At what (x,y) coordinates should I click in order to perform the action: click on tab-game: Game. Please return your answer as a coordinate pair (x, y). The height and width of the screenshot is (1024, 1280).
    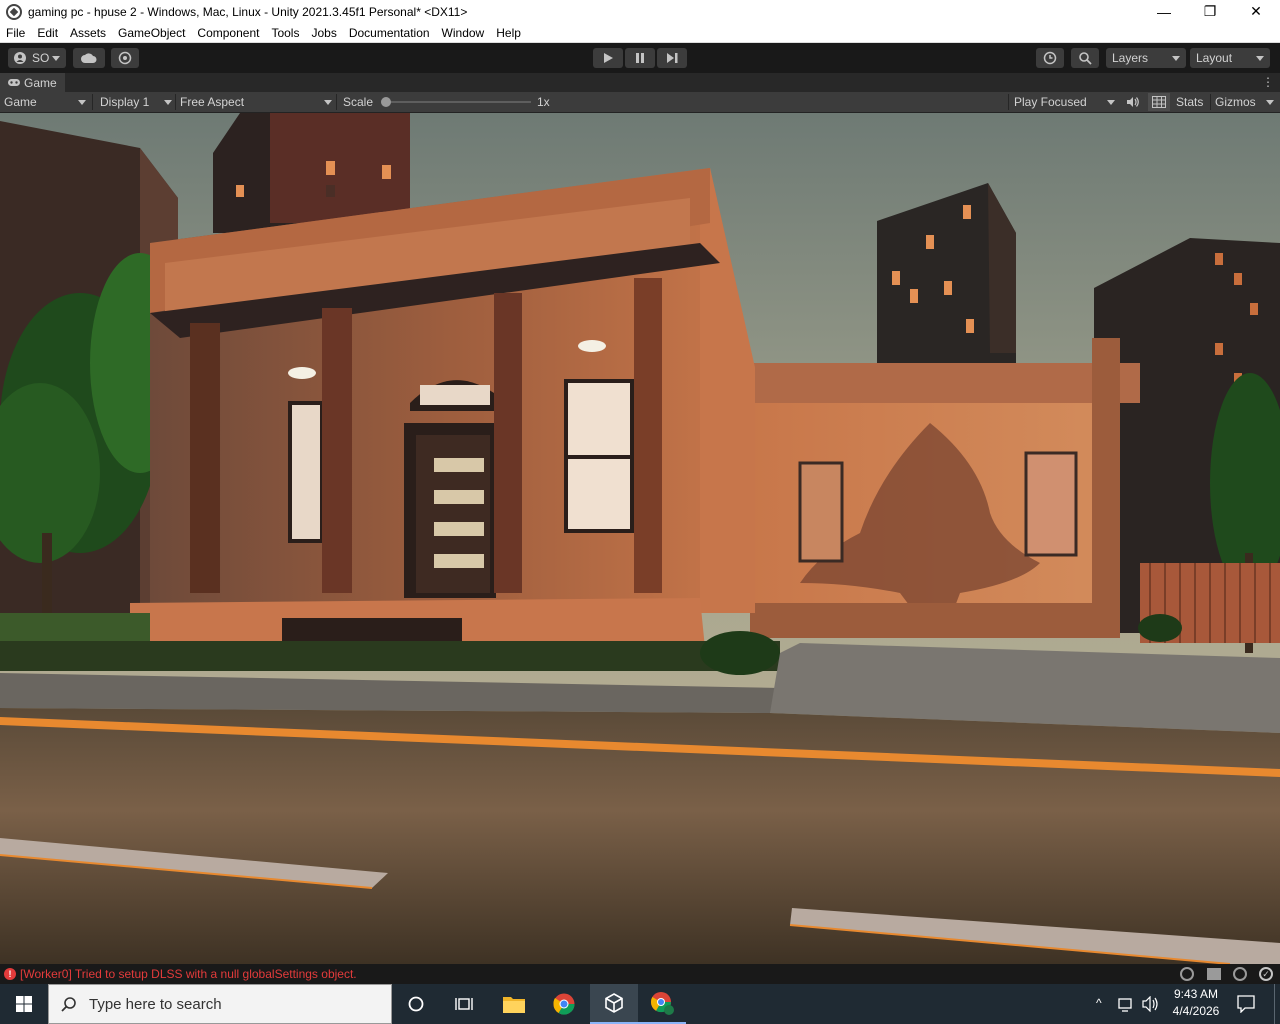
    Looking at the image, I should click on (32, 82).